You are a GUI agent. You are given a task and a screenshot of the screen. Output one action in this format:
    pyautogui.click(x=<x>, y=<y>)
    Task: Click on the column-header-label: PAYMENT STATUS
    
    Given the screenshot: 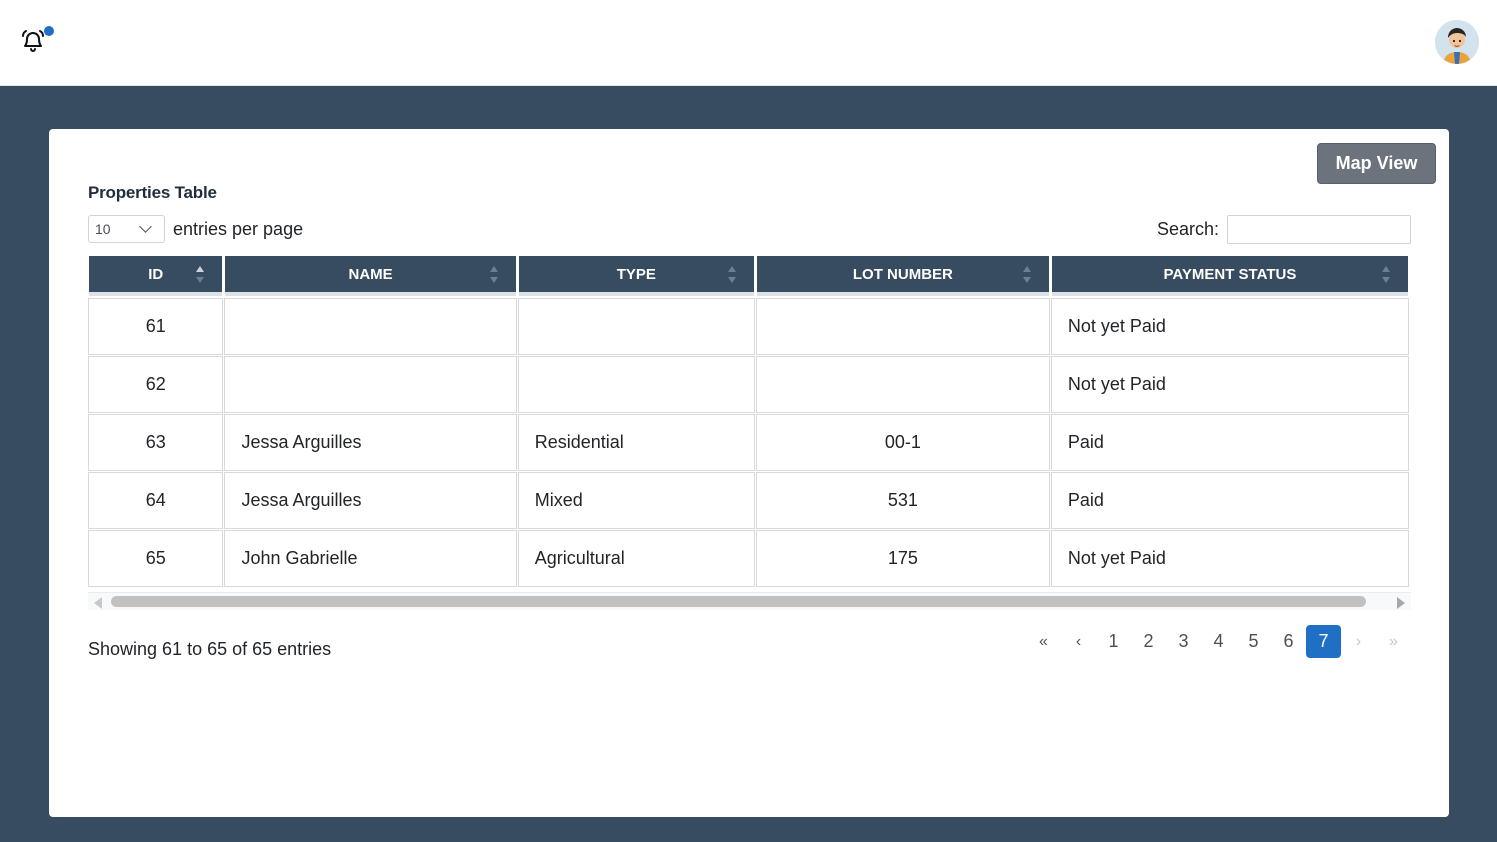 What is the action you would take?
    pyautogui.click(x=1230, y=274)
    